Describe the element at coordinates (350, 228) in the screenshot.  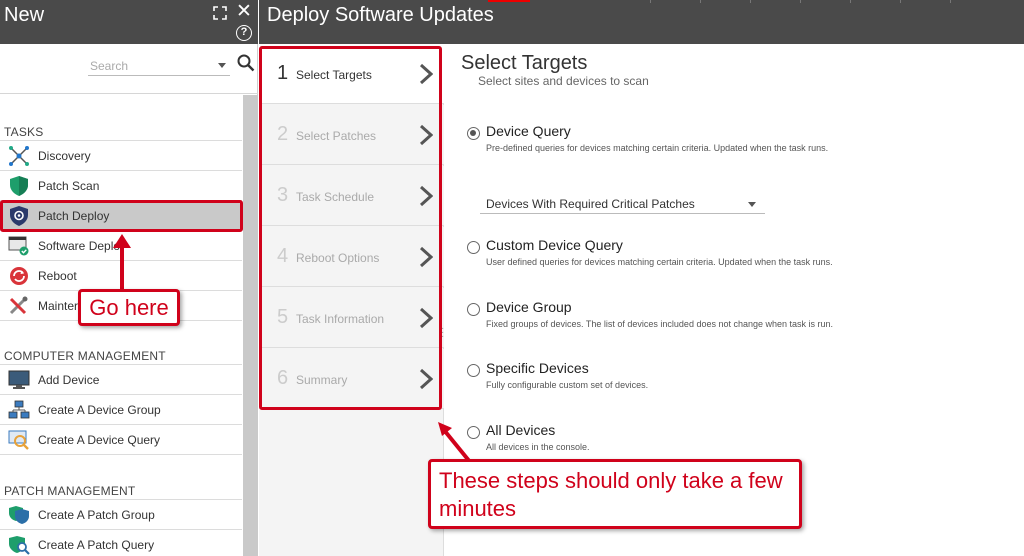
I see `annotation-highlight-steps` at that location.